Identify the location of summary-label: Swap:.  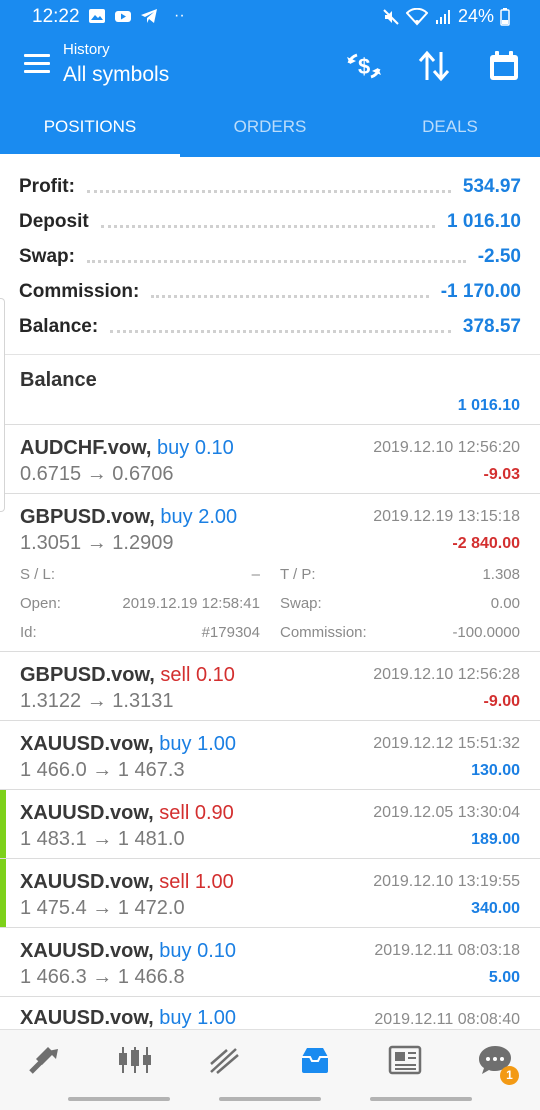
(47, 256).